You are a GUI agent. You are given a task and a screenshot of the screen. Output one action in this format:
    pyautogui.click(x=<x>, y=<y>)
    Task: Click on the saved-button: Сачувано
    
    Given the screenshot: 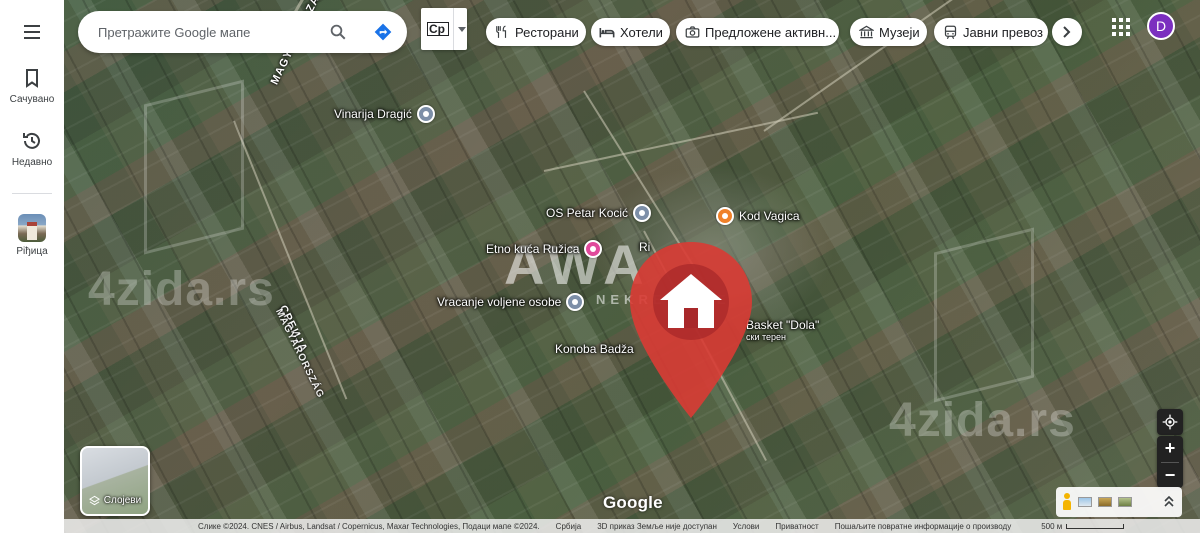 What is the action you would take?
    pyautogui.click(x=32, y=85)
    